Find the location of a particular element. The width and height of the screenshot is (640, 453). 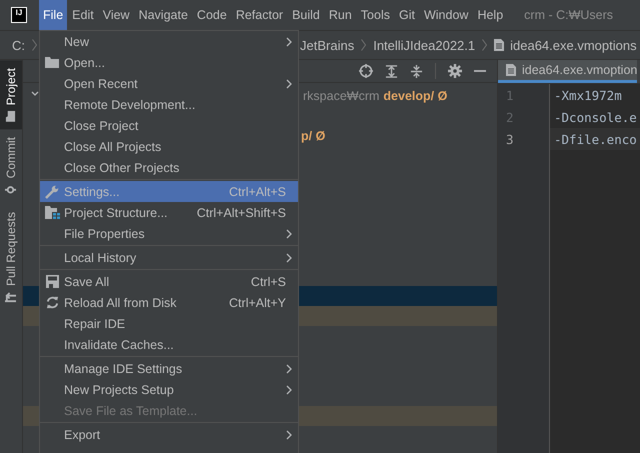

window-title: crm - C:₩Users is located at coordinates (569, 15).